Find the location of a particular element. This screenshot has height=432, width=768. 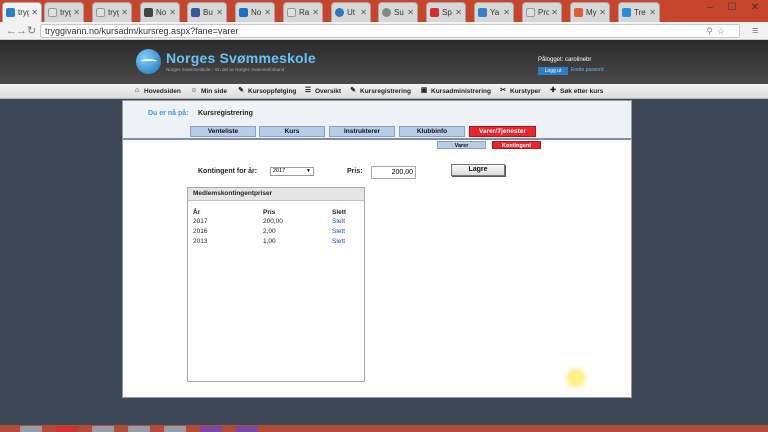

row-year: 2017 is located at coordinates (200, 221).